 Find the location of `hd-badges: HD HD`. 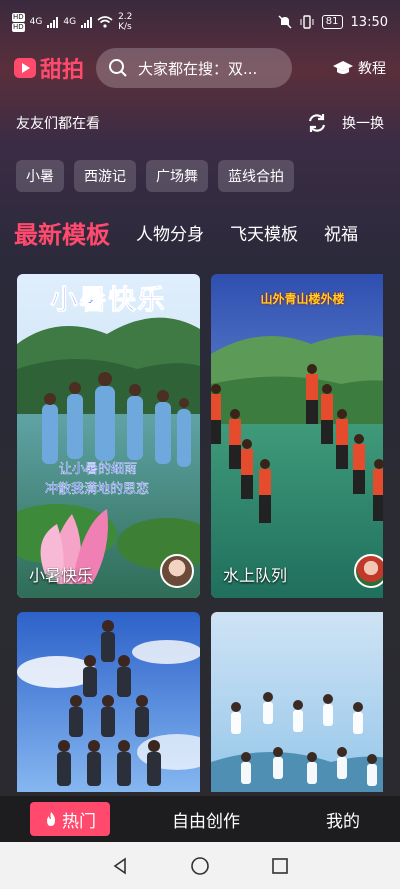

hd-badges: HD HD is located at coordinates (18, 22).